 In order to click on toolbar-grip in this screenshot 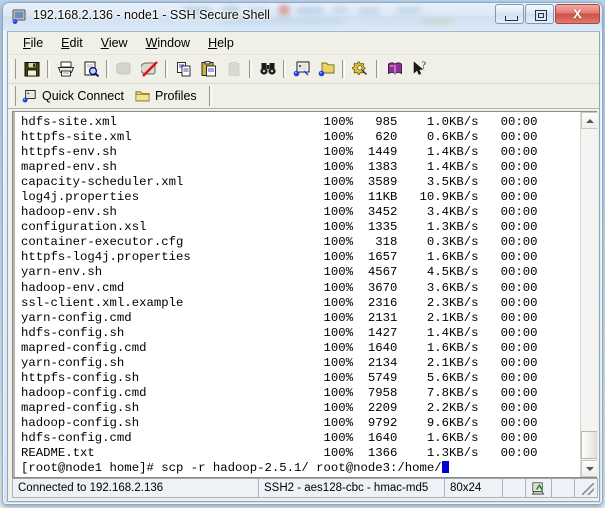, I will do `click(13, 69)`.